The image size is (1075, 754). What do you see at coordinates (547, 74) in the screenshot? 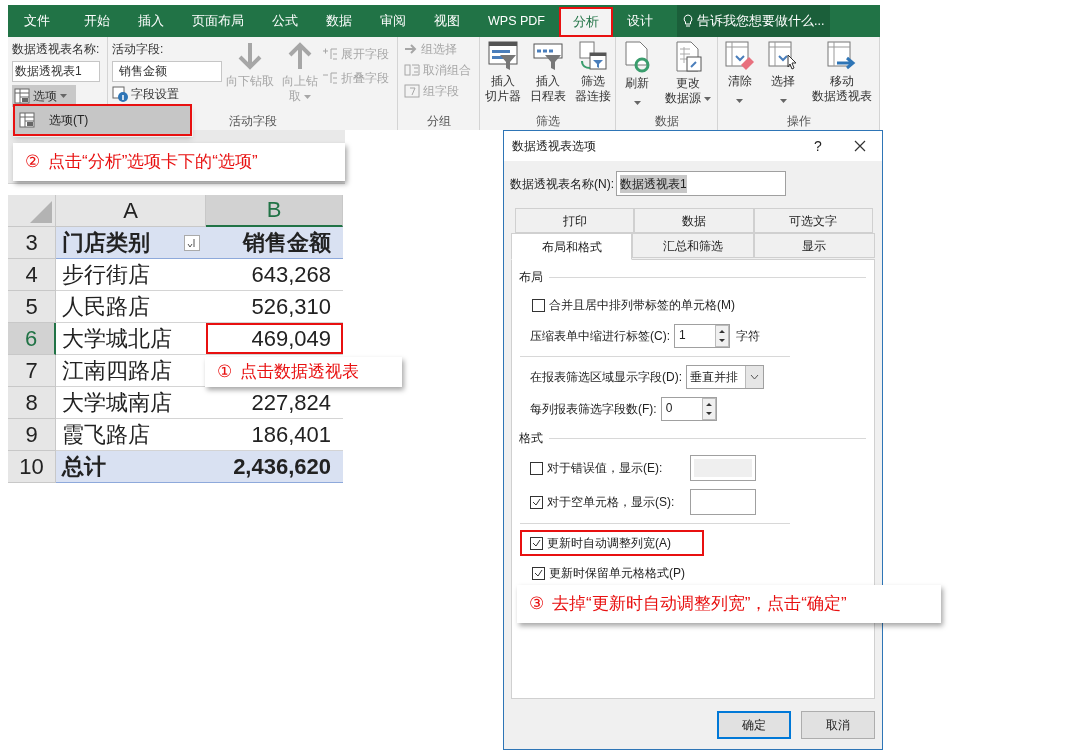
I see `ribbon-button: 插入 日程表` at bounding box center [547, 74].